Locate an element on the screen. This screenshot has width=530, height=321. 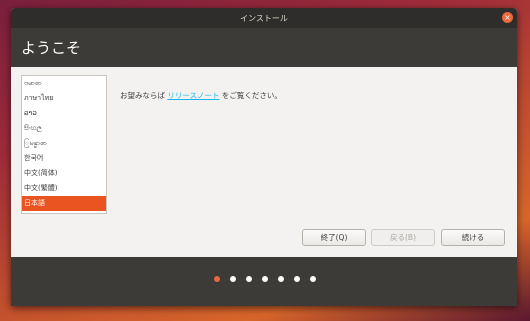
language-item: 한국어 is located at coordinates (64, 158).